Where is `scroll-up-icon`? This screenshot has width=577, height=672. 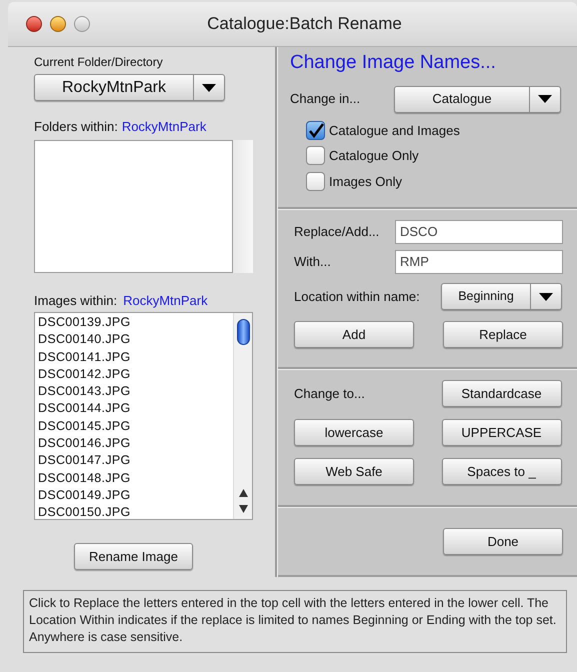
scroll-up-icon is located at coordinates (243, 493).